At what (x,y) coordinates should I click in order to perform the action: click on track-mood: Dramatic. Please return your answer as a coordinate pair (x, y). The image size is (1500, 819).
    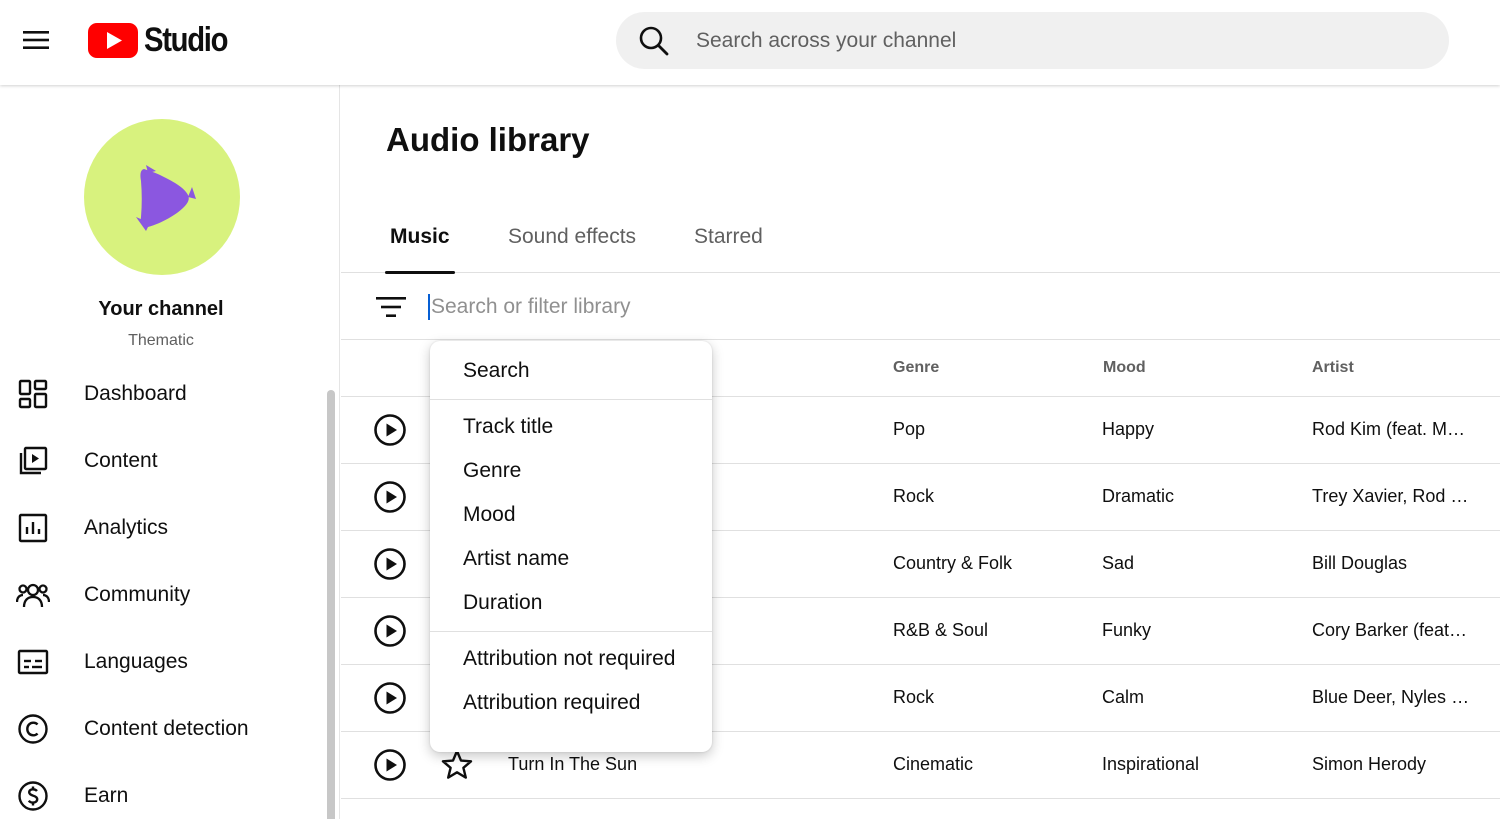
    Looking at the image, I should click on (1138, 496).